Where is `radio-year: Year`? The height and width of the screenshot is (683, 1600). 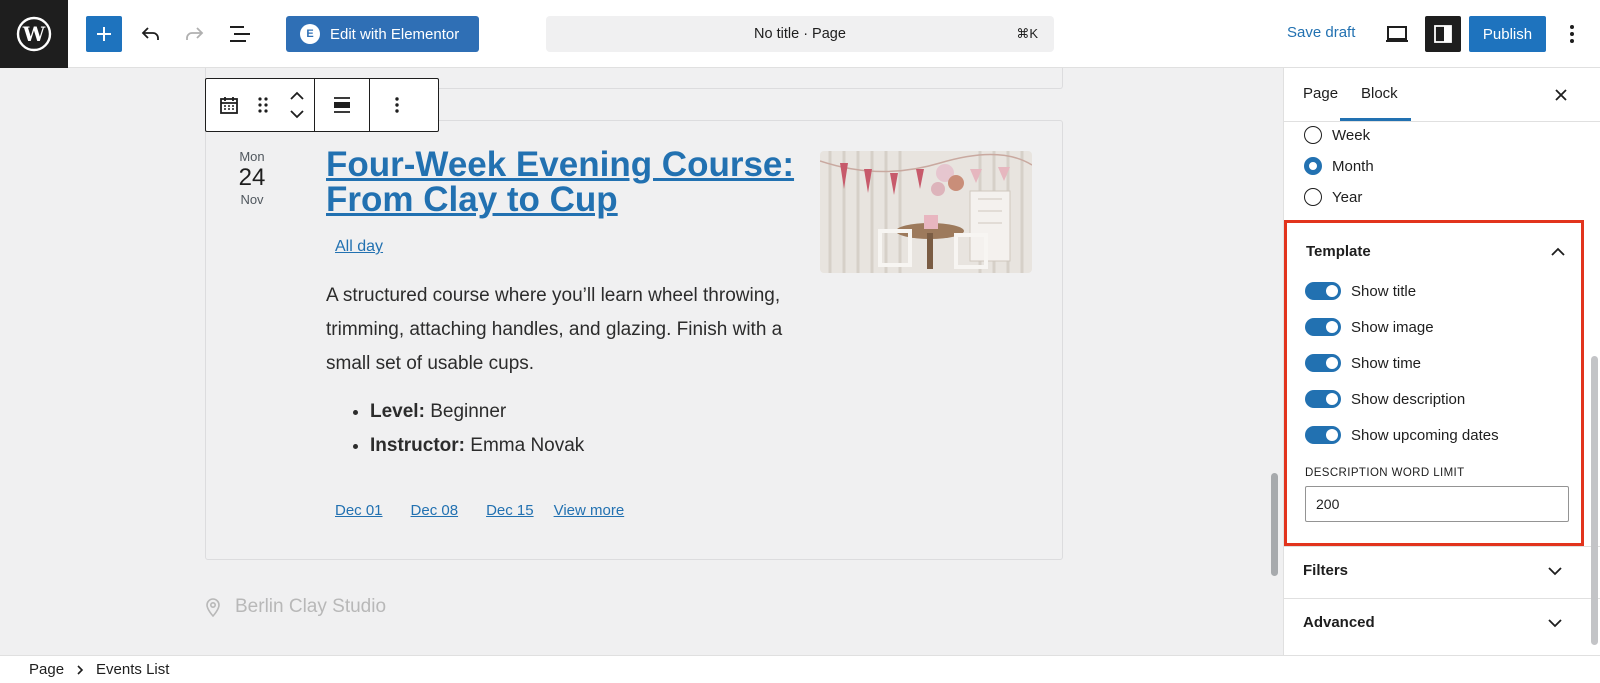
radio-year: Year is located at coordinates (1333, 197).